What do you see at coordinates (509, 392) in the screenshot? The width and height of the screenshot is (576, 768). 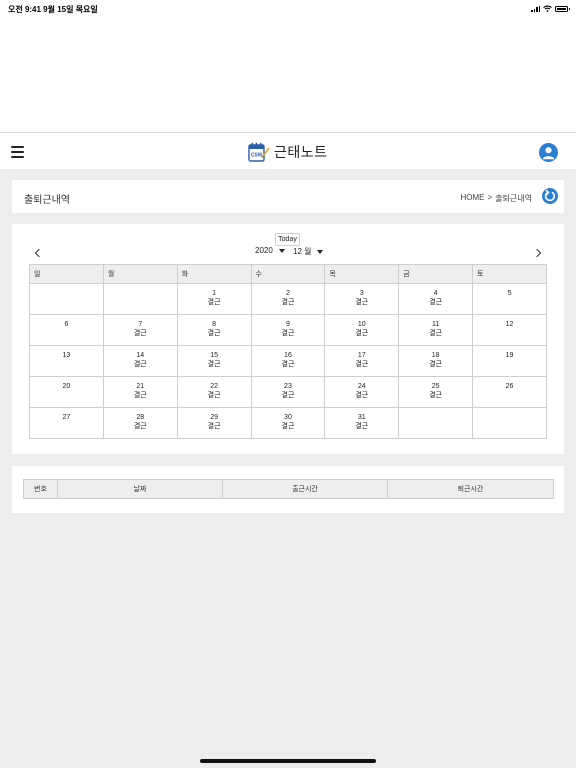 I see `calendar-day-cell: 26` at bounding box center [509, 392].